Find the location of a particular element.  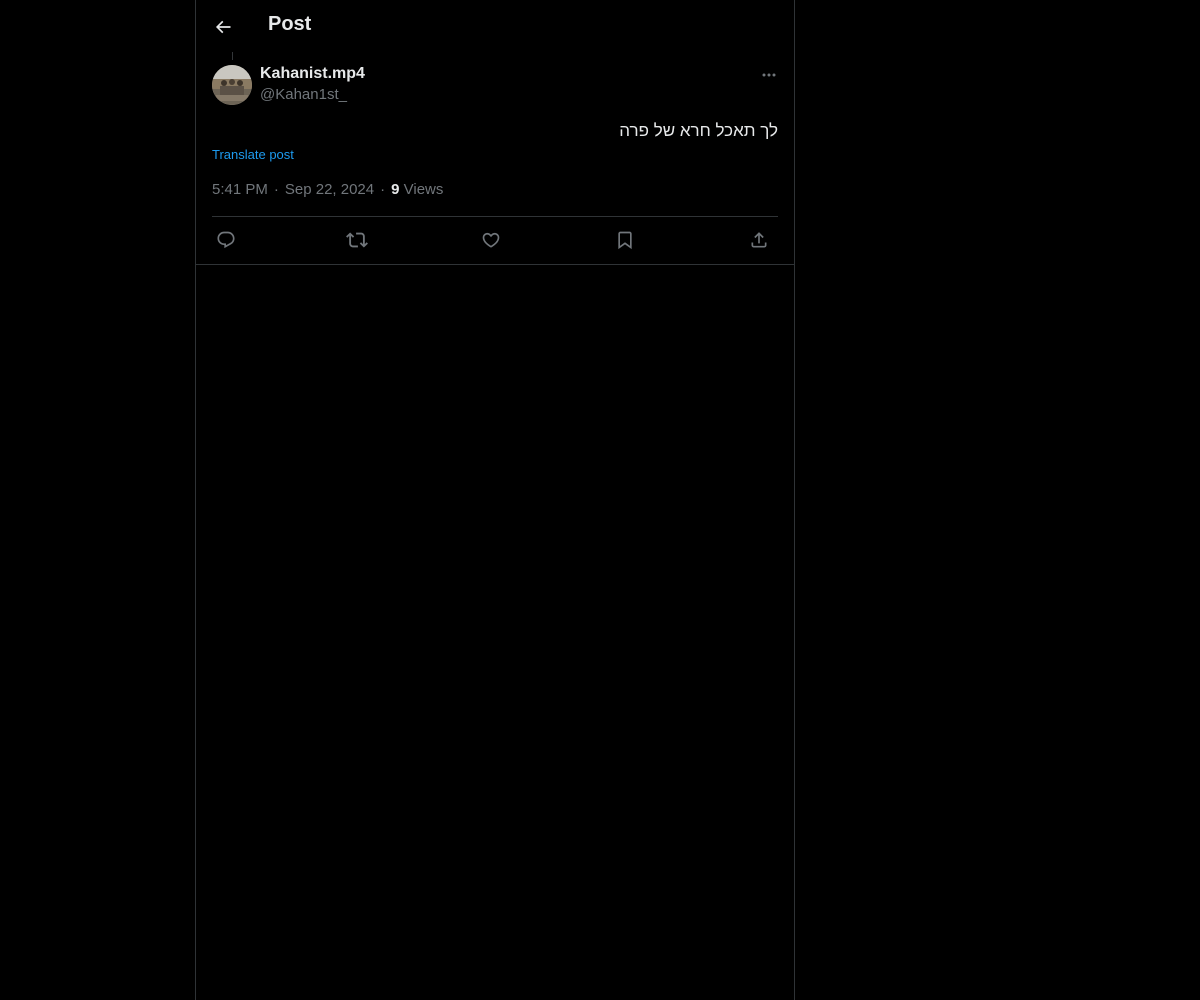

translate-post-link: Translate post is located at coordinates (253, 154).